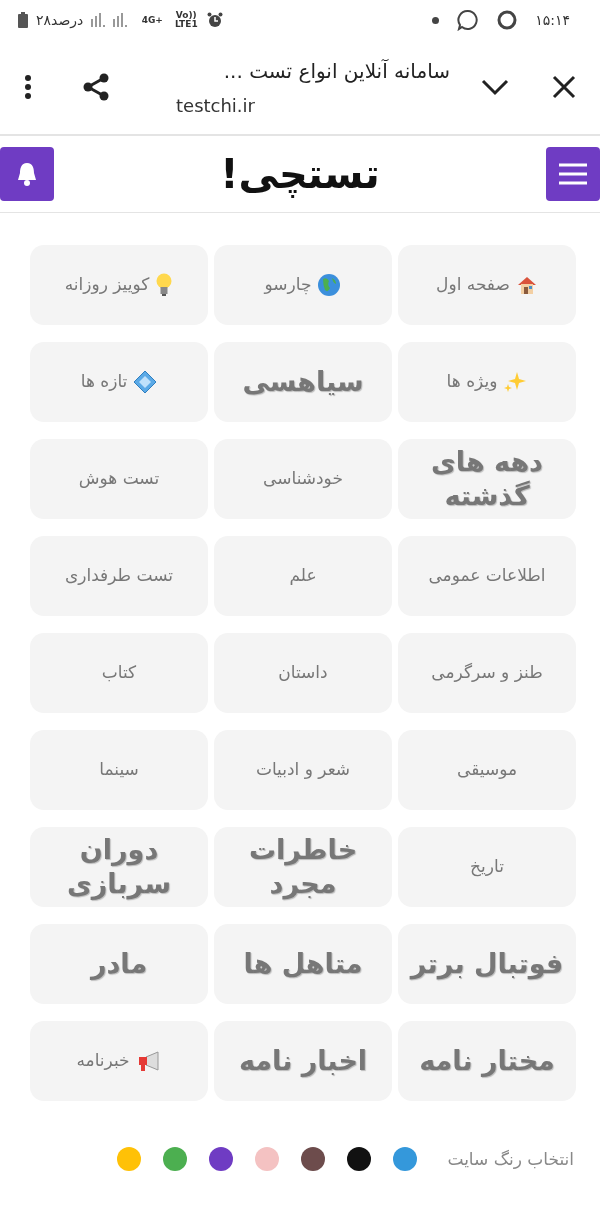  I want to click on lightbulb-icon, so click(164, 285).